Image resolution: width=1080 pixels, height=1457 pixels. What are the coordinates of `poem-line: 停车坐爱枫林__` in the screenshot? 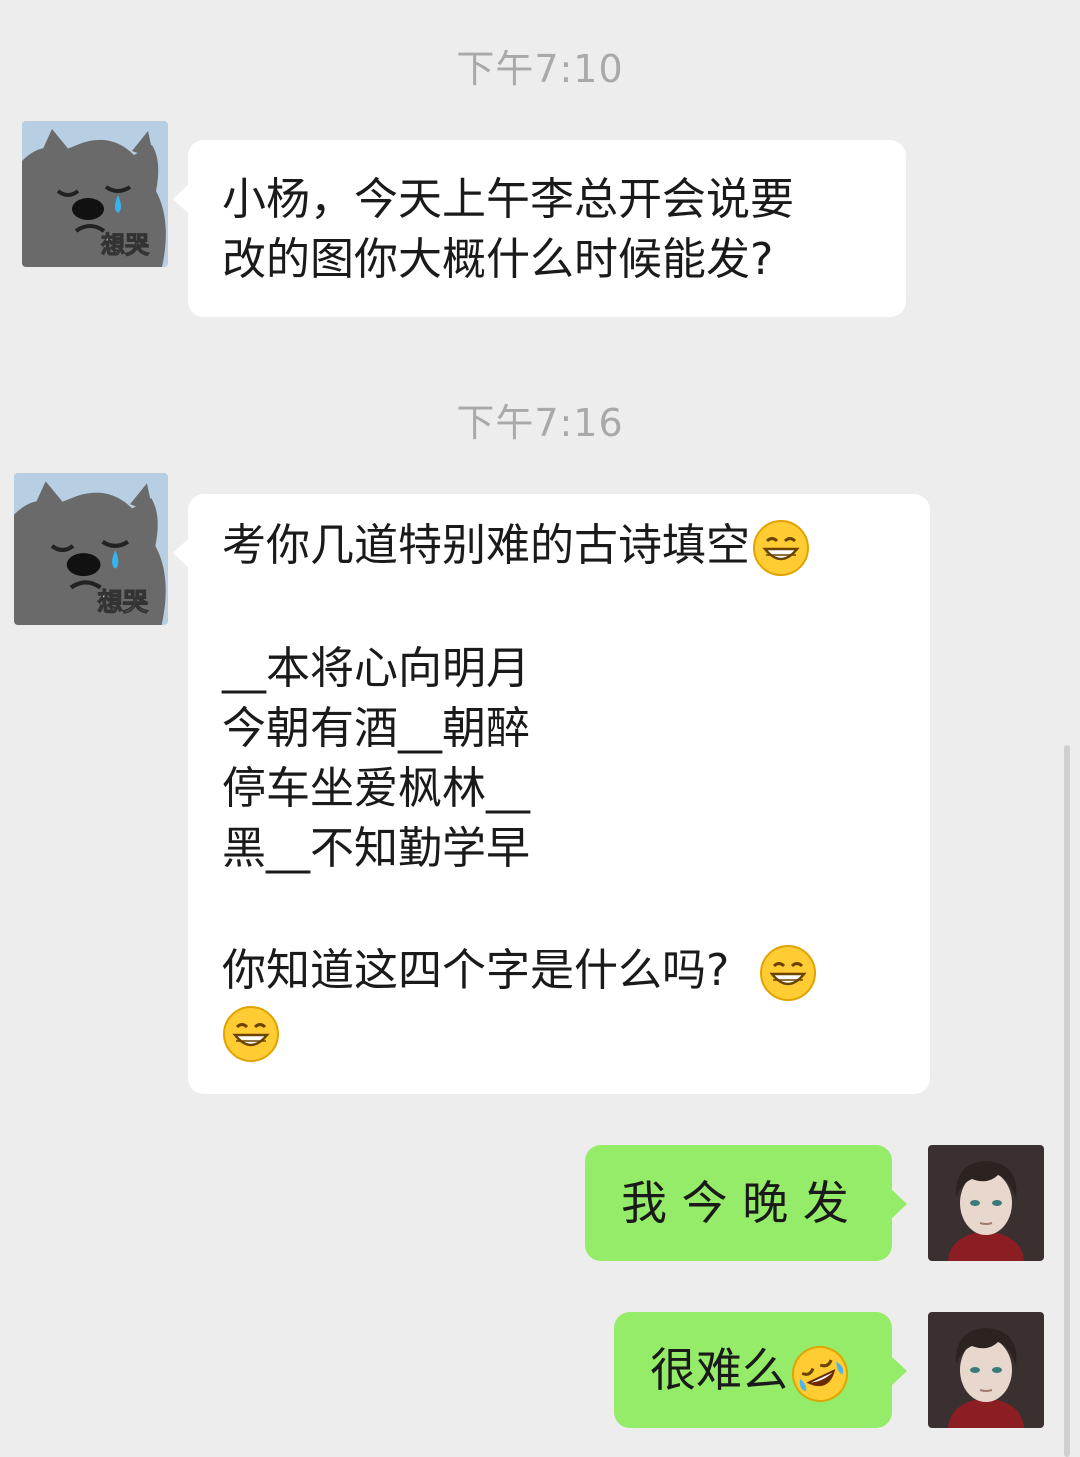 It's located at (376, 788).